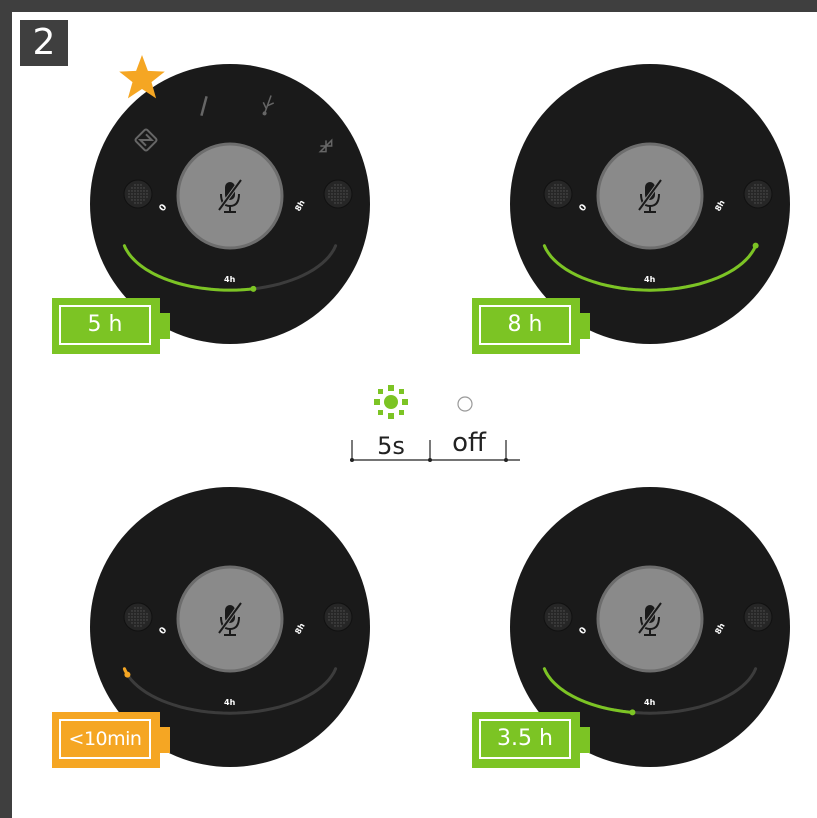 This screenshot has height=818, width=817. I want to click on battery-label: 3.5 h, so click(525, 739).